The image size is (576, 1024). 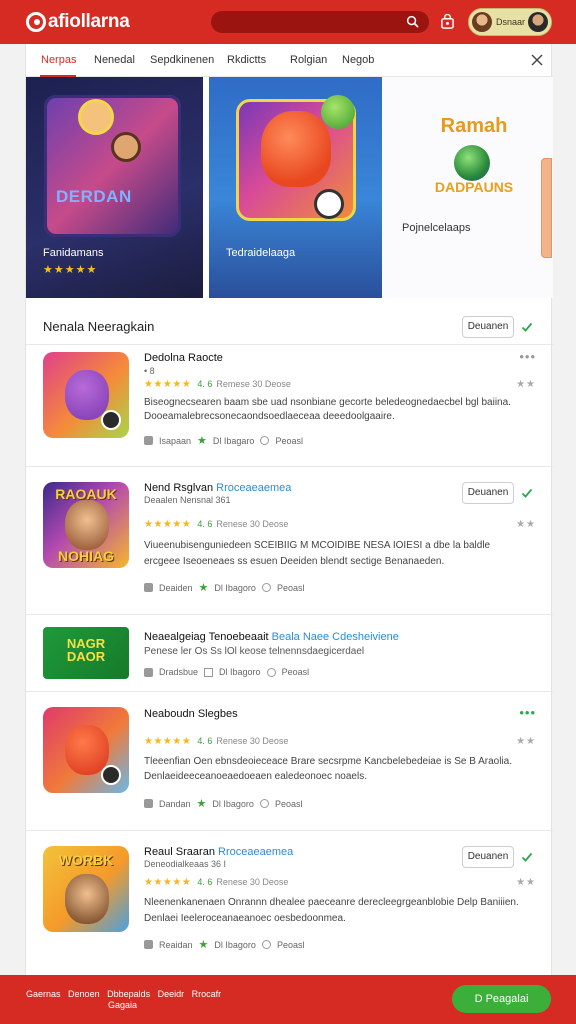 I want to click on rating-detail: Remese 30 Deose, so click(x=253, y=384).